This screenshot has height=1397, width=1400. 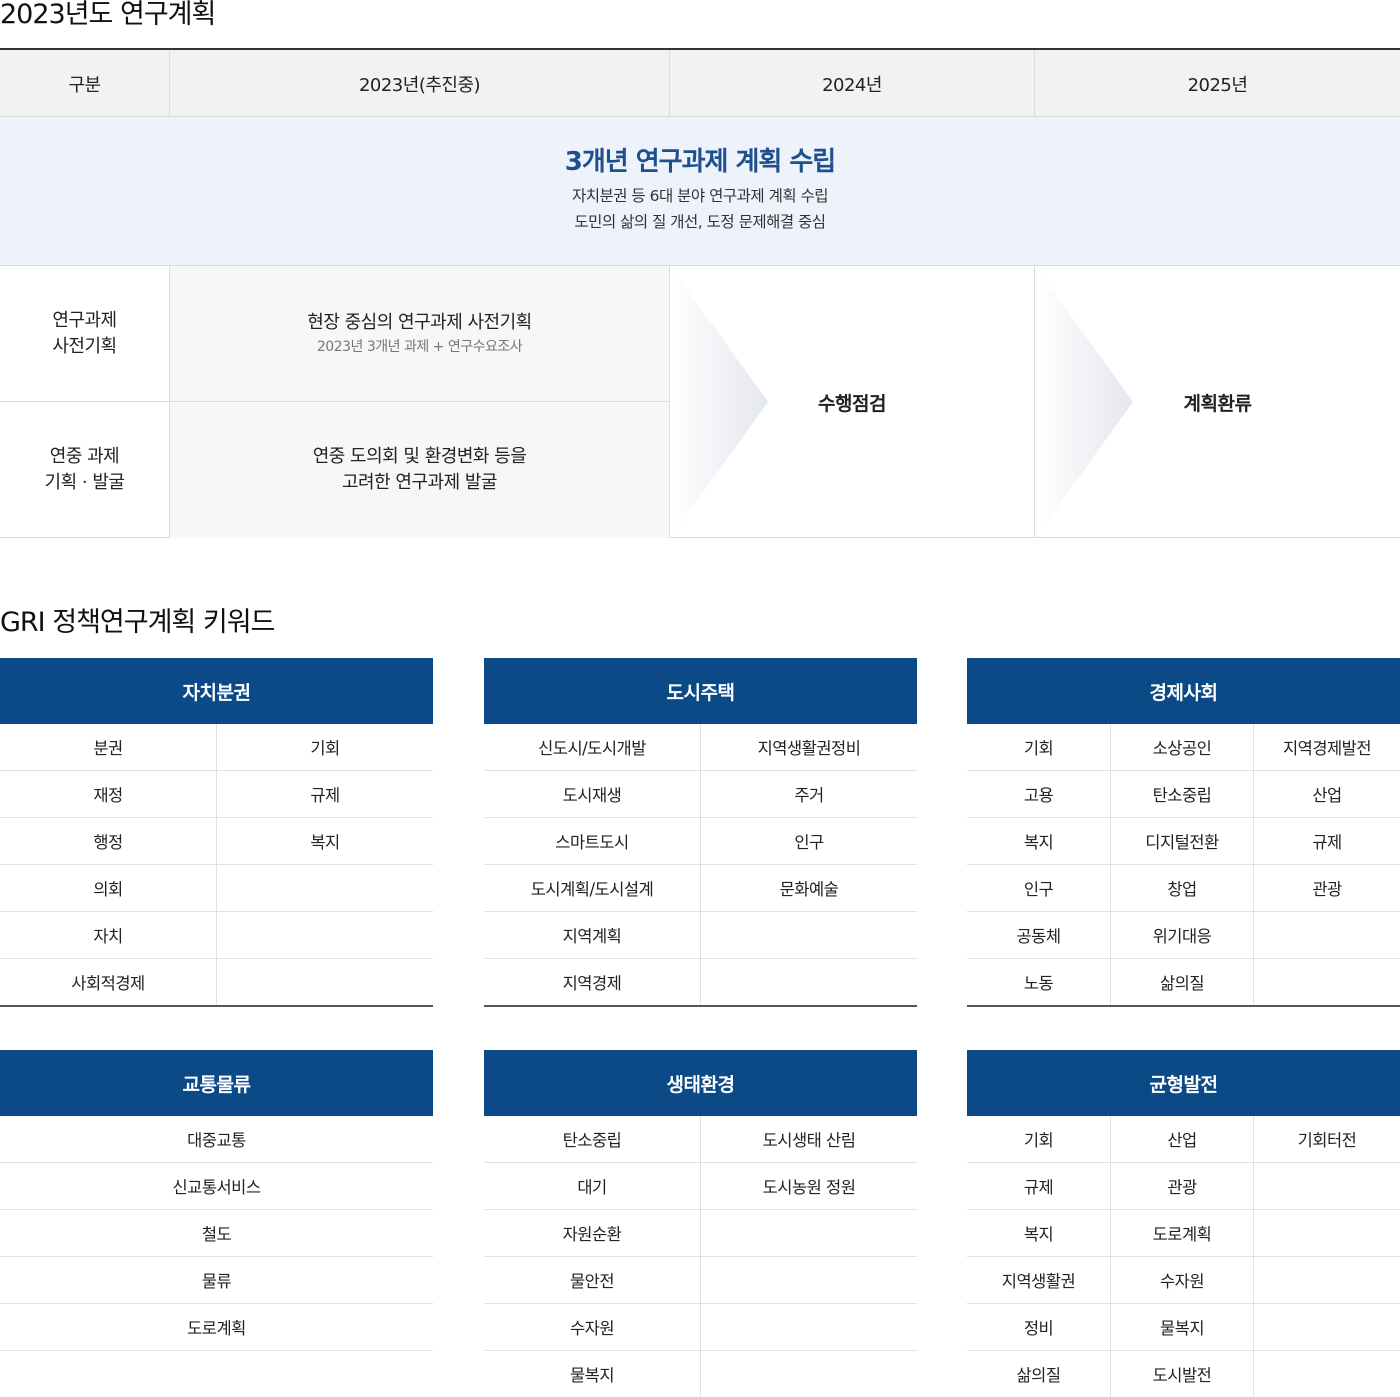 I want to click on keyword-cell: 도시재생, so click(x=592, y=794).